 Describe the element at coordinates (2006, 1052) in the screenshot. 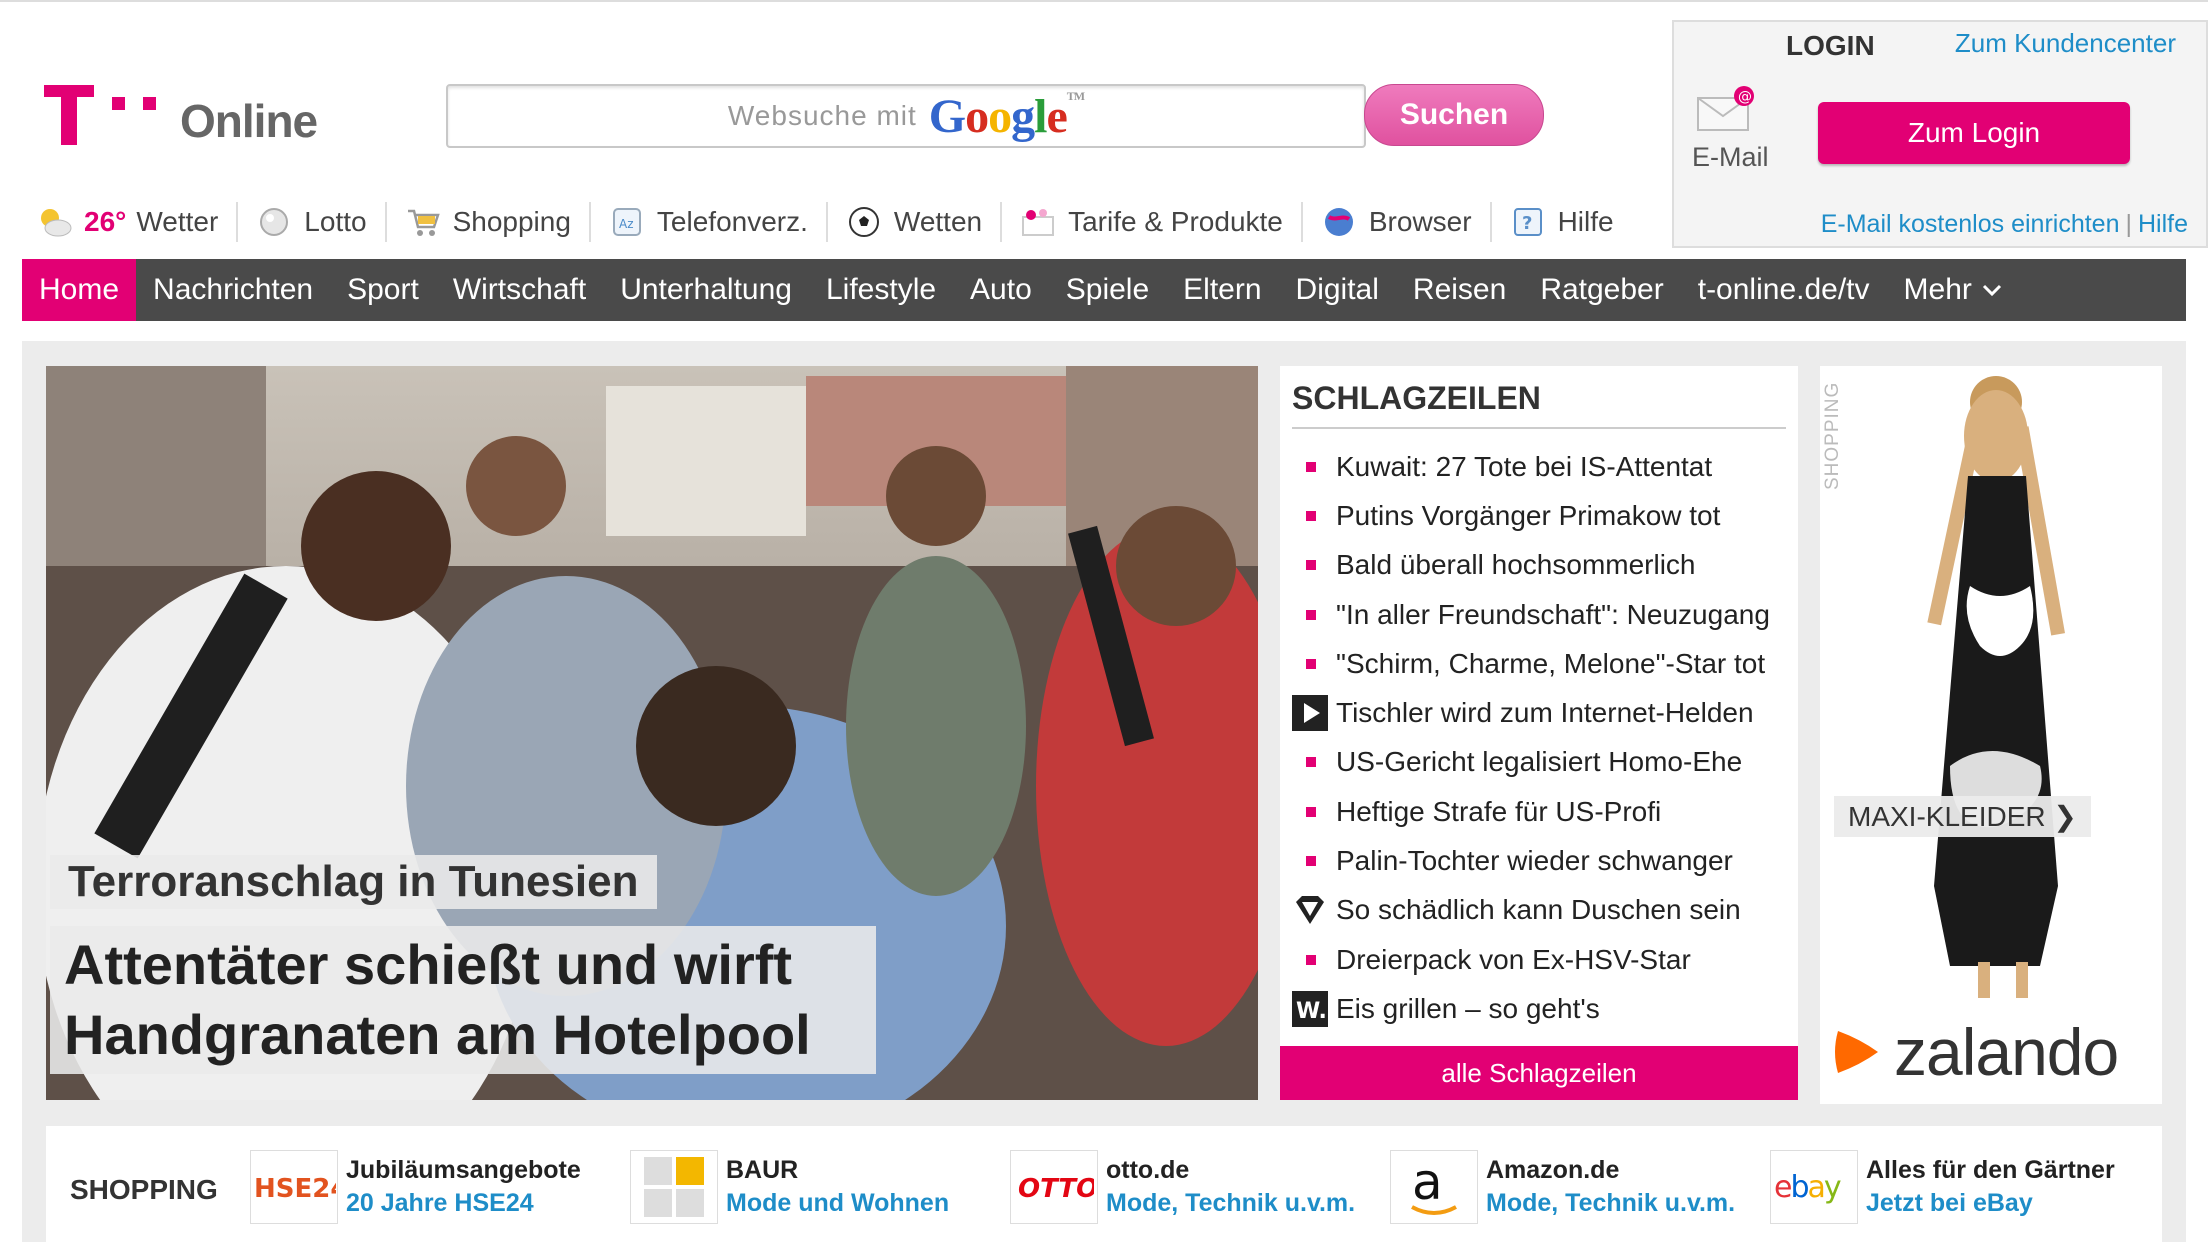

I see `zalando-wordmark: zalando` at that location.